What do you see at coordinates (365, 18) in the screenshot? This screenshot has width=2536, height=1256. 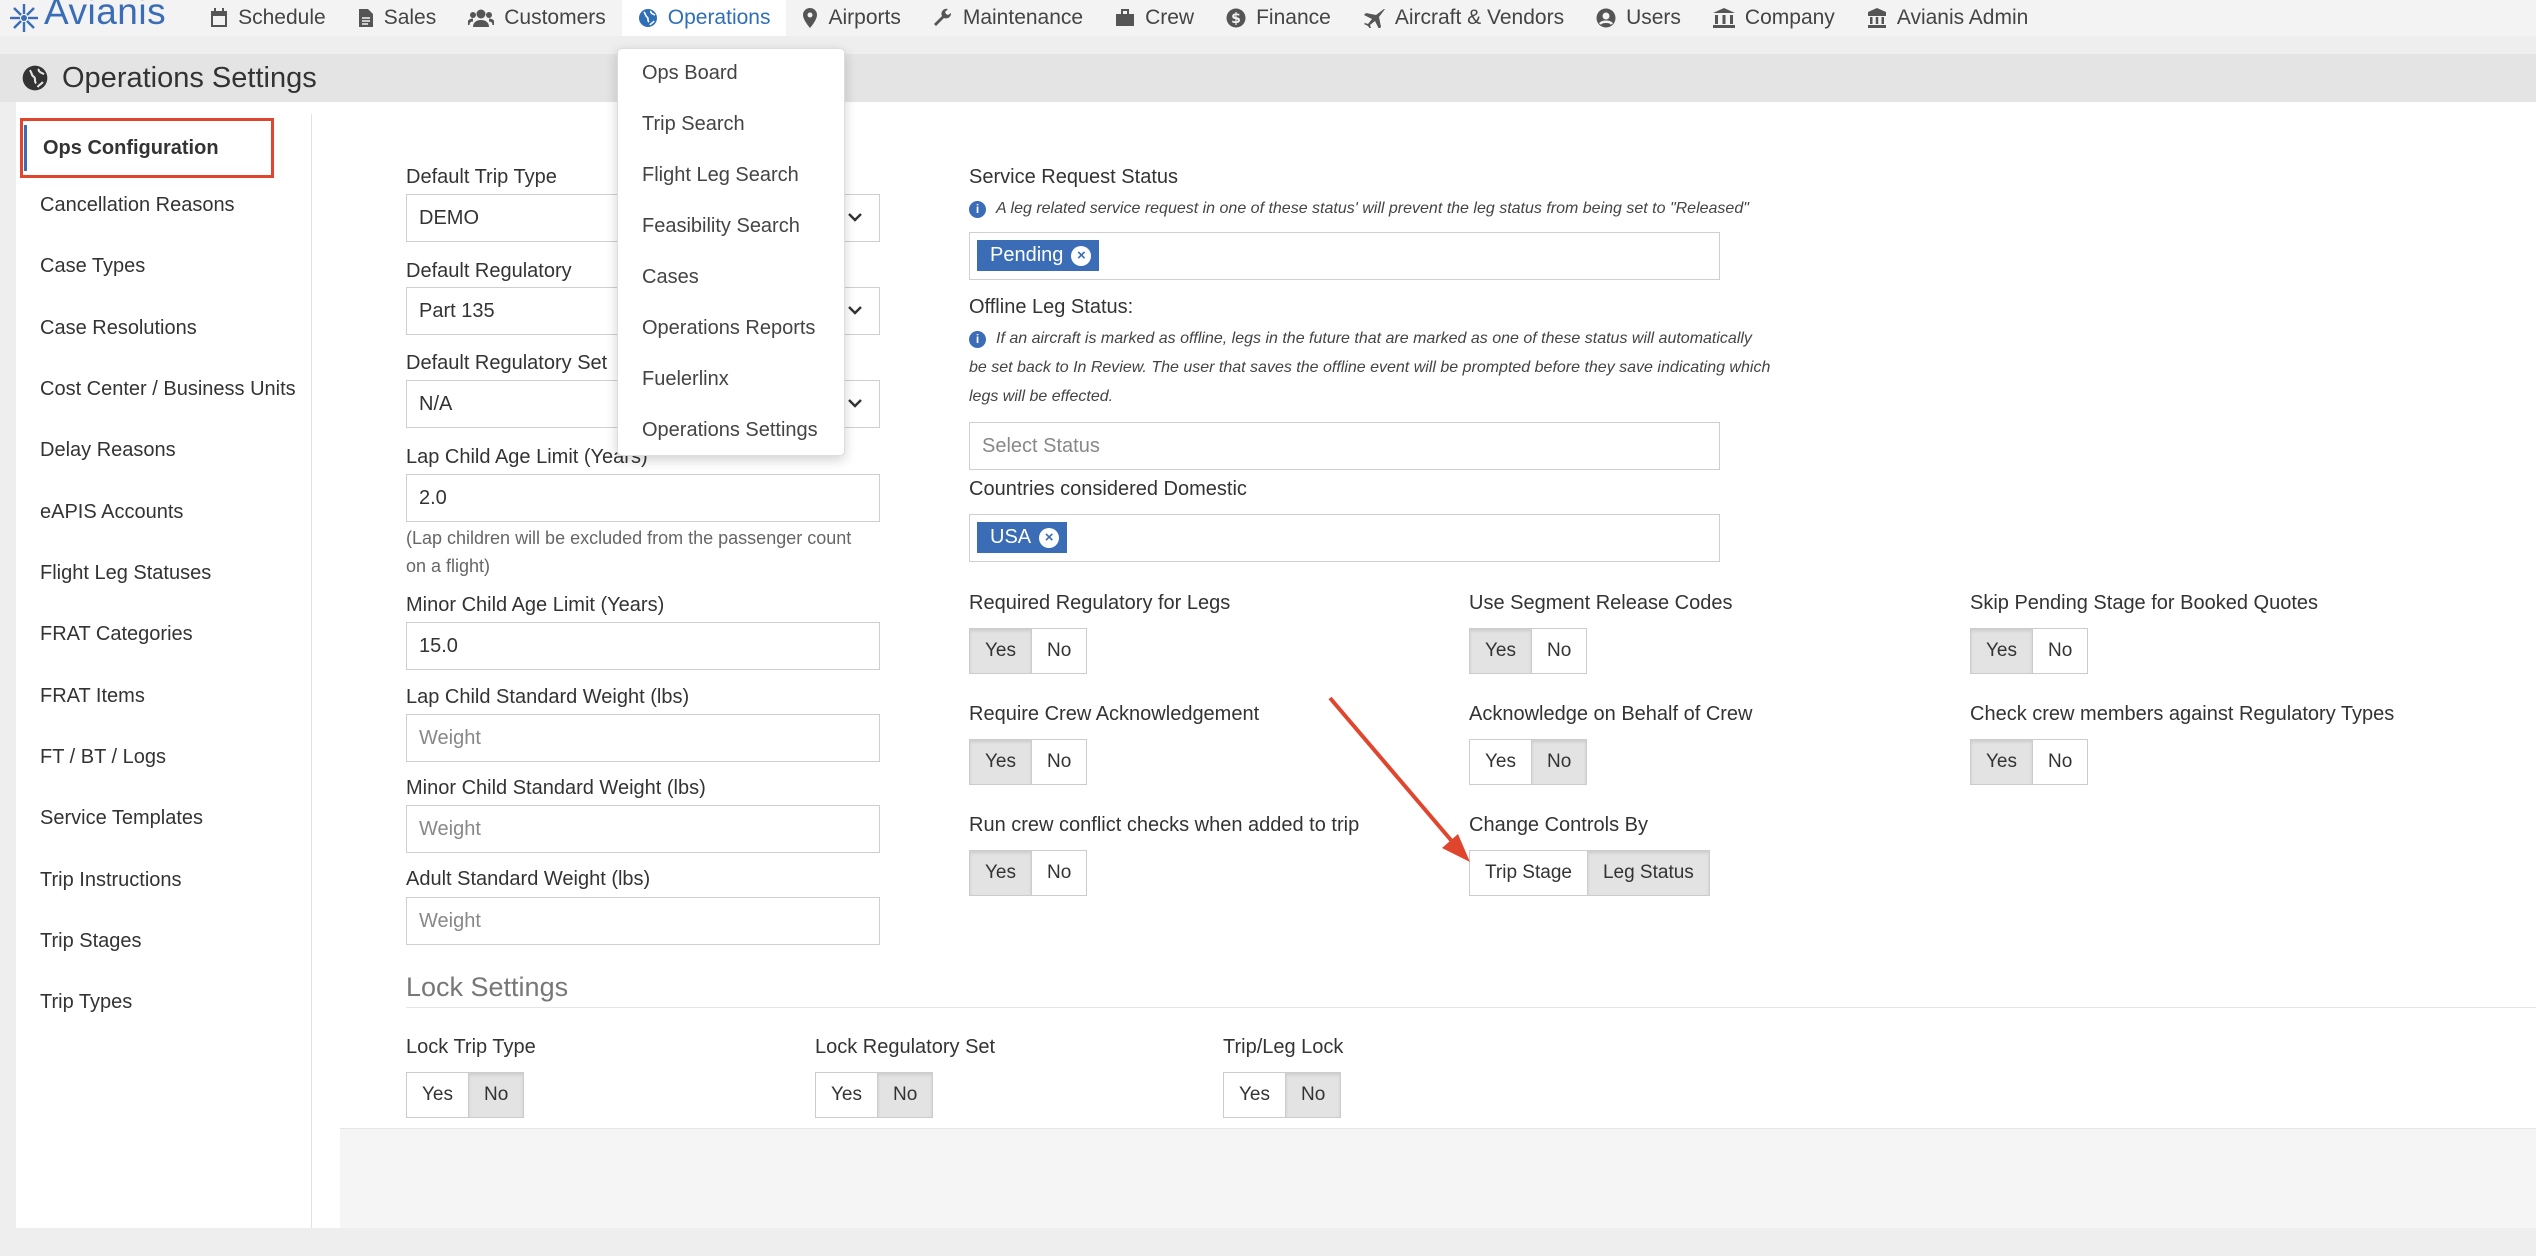 I see `file-icon` at bounding box center [365, 18].